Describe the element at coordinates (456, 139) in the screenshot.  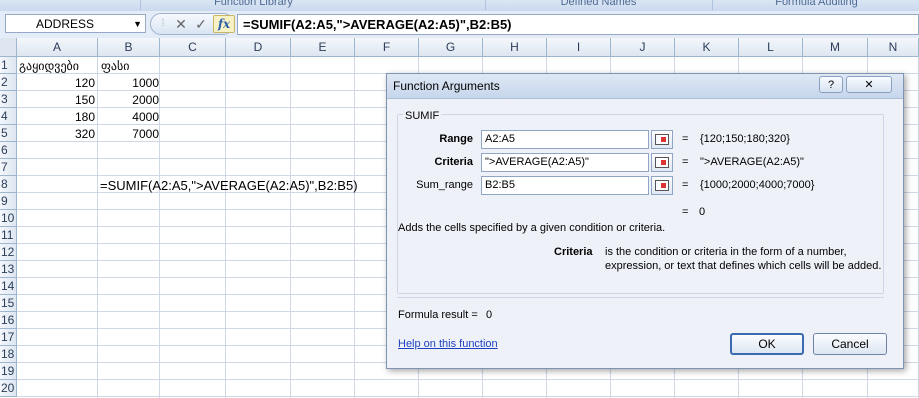
I see `arg-label-range: Range` at that location.